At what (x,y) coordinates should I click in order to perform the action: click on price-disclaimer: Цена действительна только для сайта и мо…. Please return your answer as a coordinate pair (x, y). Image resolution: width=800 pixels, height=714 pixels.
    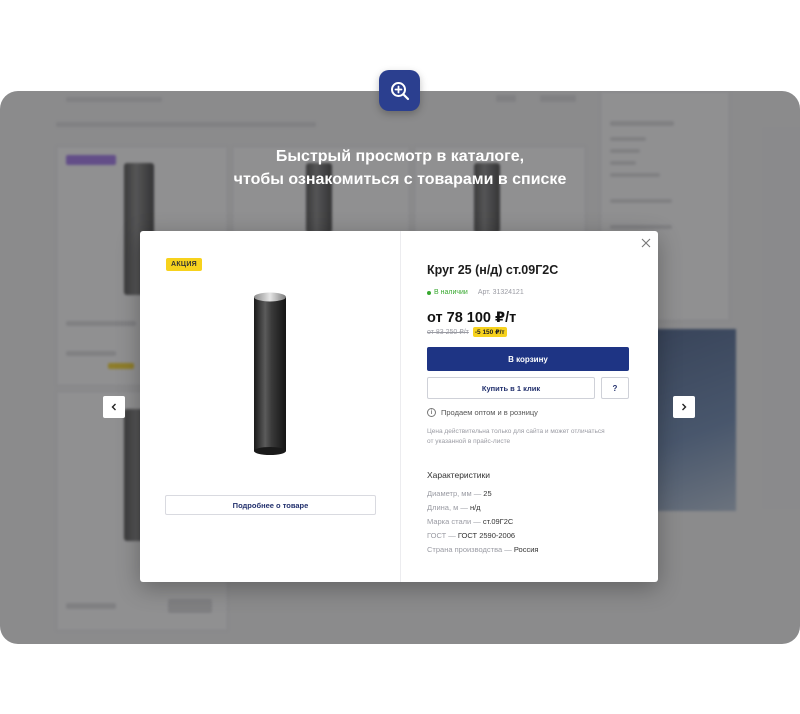
    Looking at the image, I should click on (516, 436).